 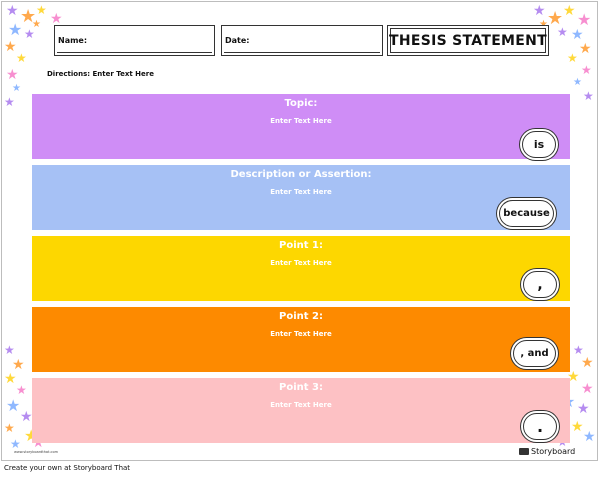 I want to click on title-box: THESIS STATEMENT, so click(x=468, y=40).